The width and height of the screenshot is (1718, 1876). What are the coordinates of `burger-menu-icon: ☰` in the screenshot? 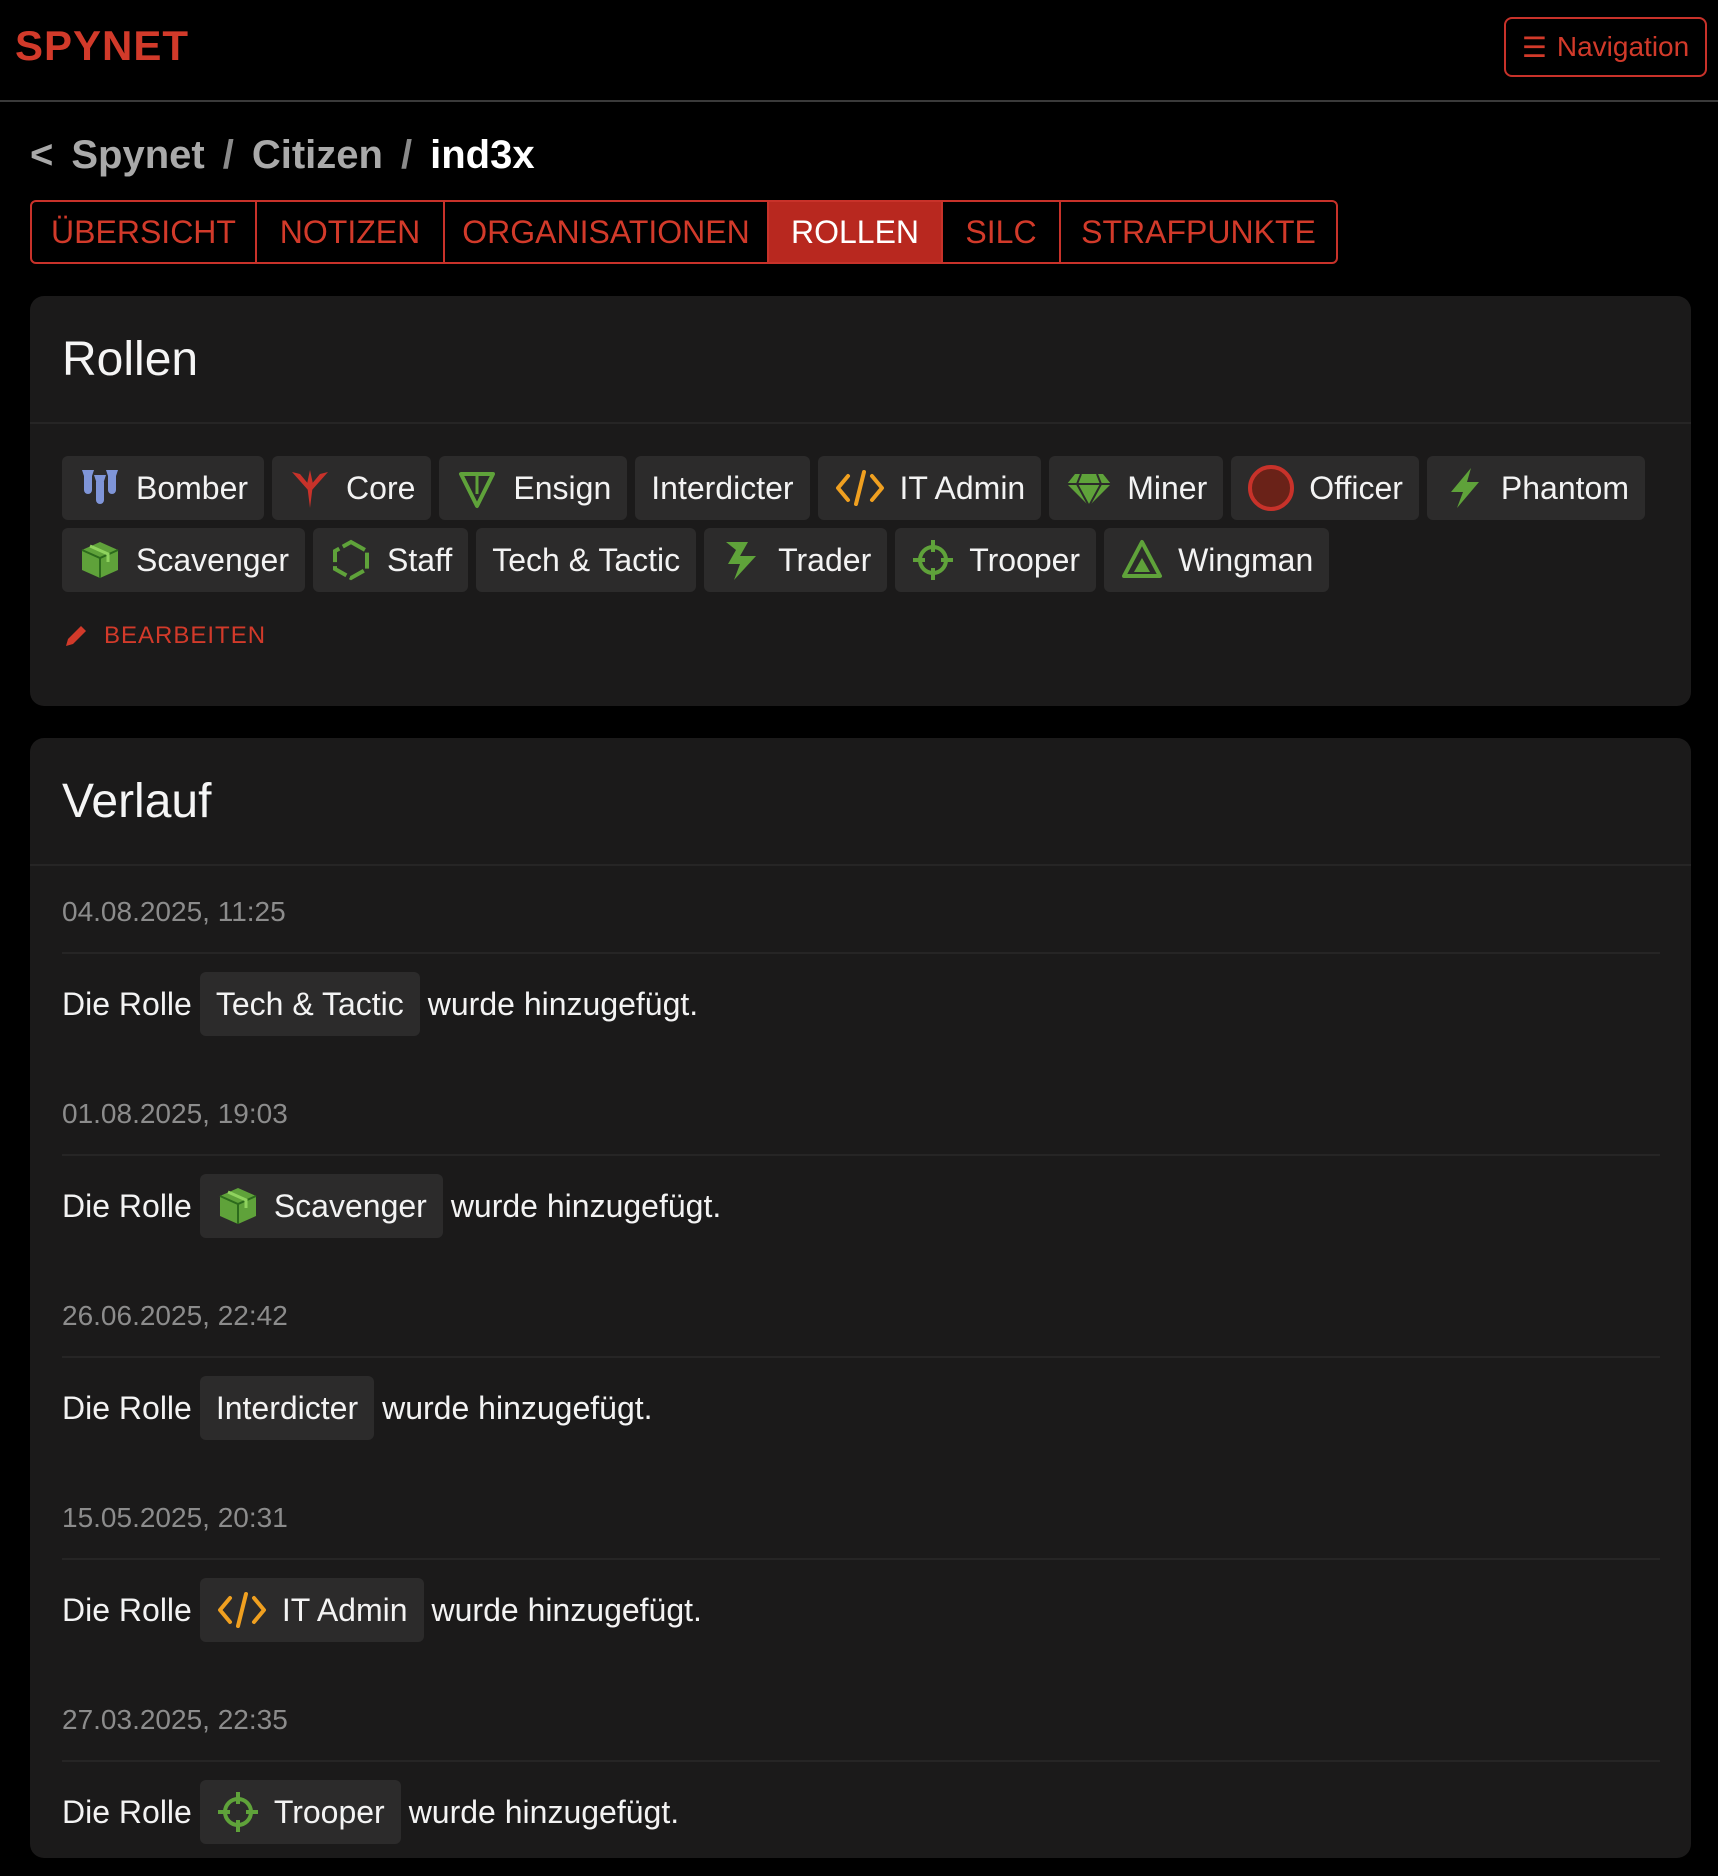 It's located at (1534, 47).